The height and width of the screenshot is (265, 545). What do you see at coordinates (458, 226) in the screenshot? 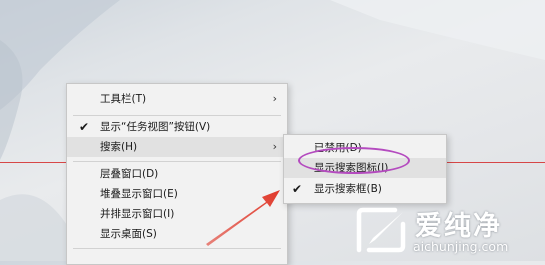
I see `watermark-title: 爱纯净` at bounding box center [458, 226].